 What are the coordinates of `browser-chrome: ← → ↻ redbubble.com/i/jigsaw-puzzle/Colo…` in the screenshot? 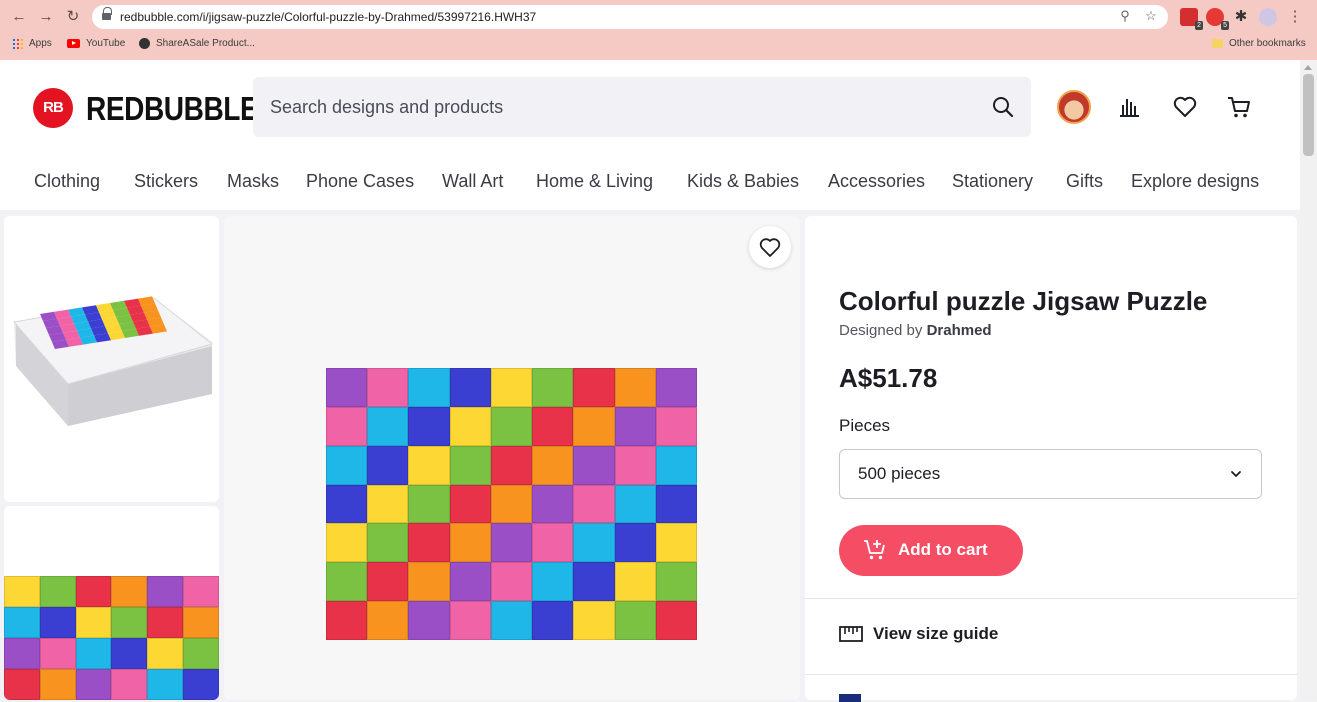 It's located at (658, 30).